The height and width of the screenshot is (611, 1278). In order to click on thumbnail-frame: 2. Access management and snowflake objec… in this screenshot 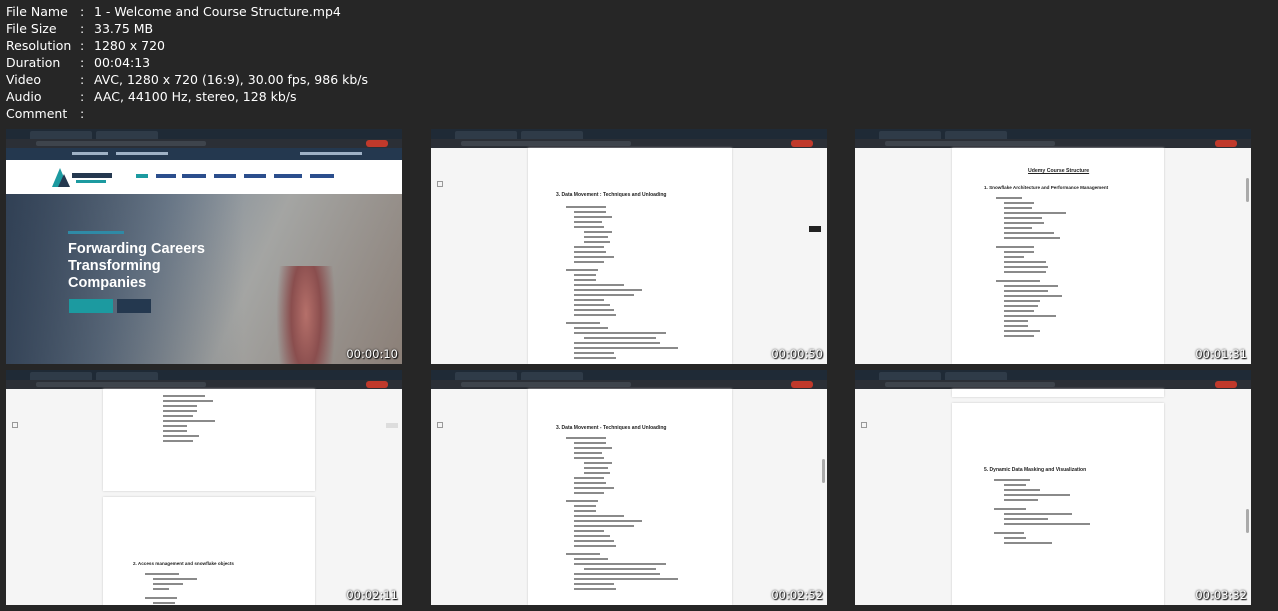, I will do `click(204, 487)`.